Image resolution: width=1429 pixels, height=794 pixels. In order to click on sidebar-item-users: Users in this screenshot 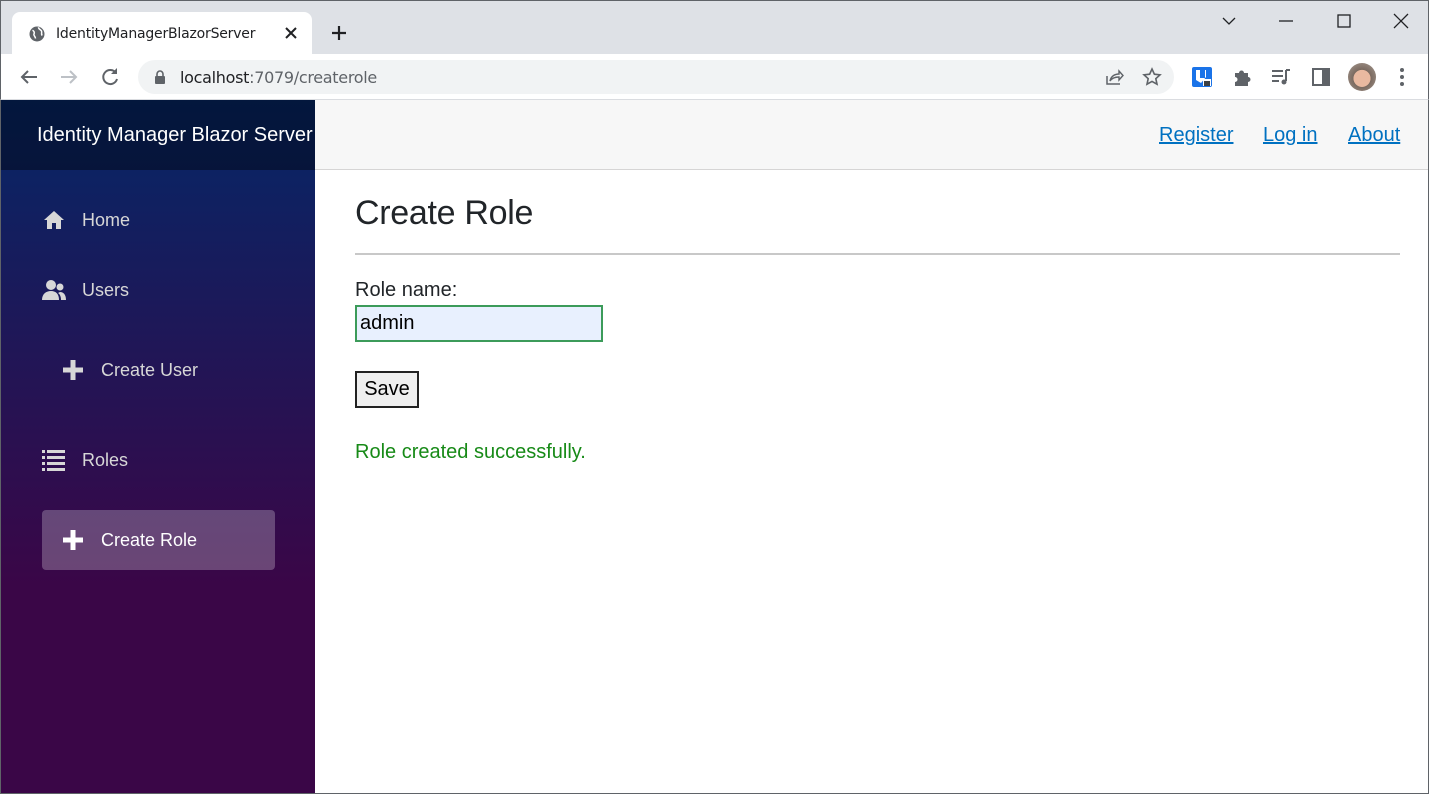, I will do `click(158, 290)`.